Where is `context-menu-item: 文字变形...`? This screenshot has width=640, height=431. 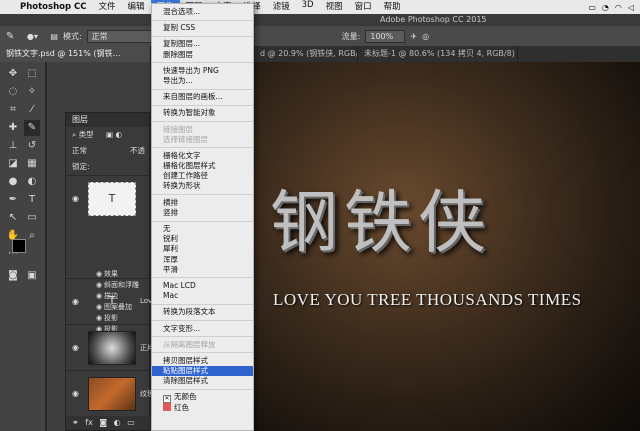
context-menu-item: 文字变形... is located at coordinates (202, 329).